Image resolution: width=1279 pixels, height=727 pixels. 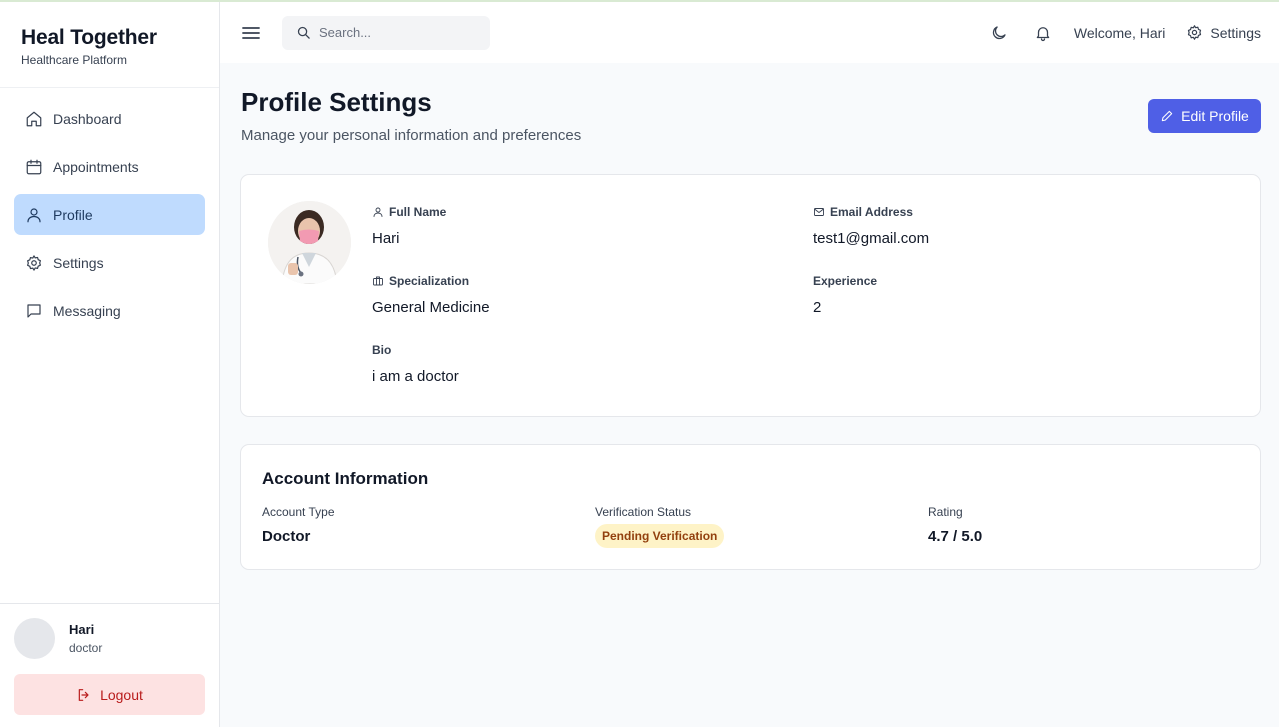 What do you see at coordinates (871, 238) in the screenshot?
I see `email-value: test1@gmail.com` at bounding box center [871, 238].